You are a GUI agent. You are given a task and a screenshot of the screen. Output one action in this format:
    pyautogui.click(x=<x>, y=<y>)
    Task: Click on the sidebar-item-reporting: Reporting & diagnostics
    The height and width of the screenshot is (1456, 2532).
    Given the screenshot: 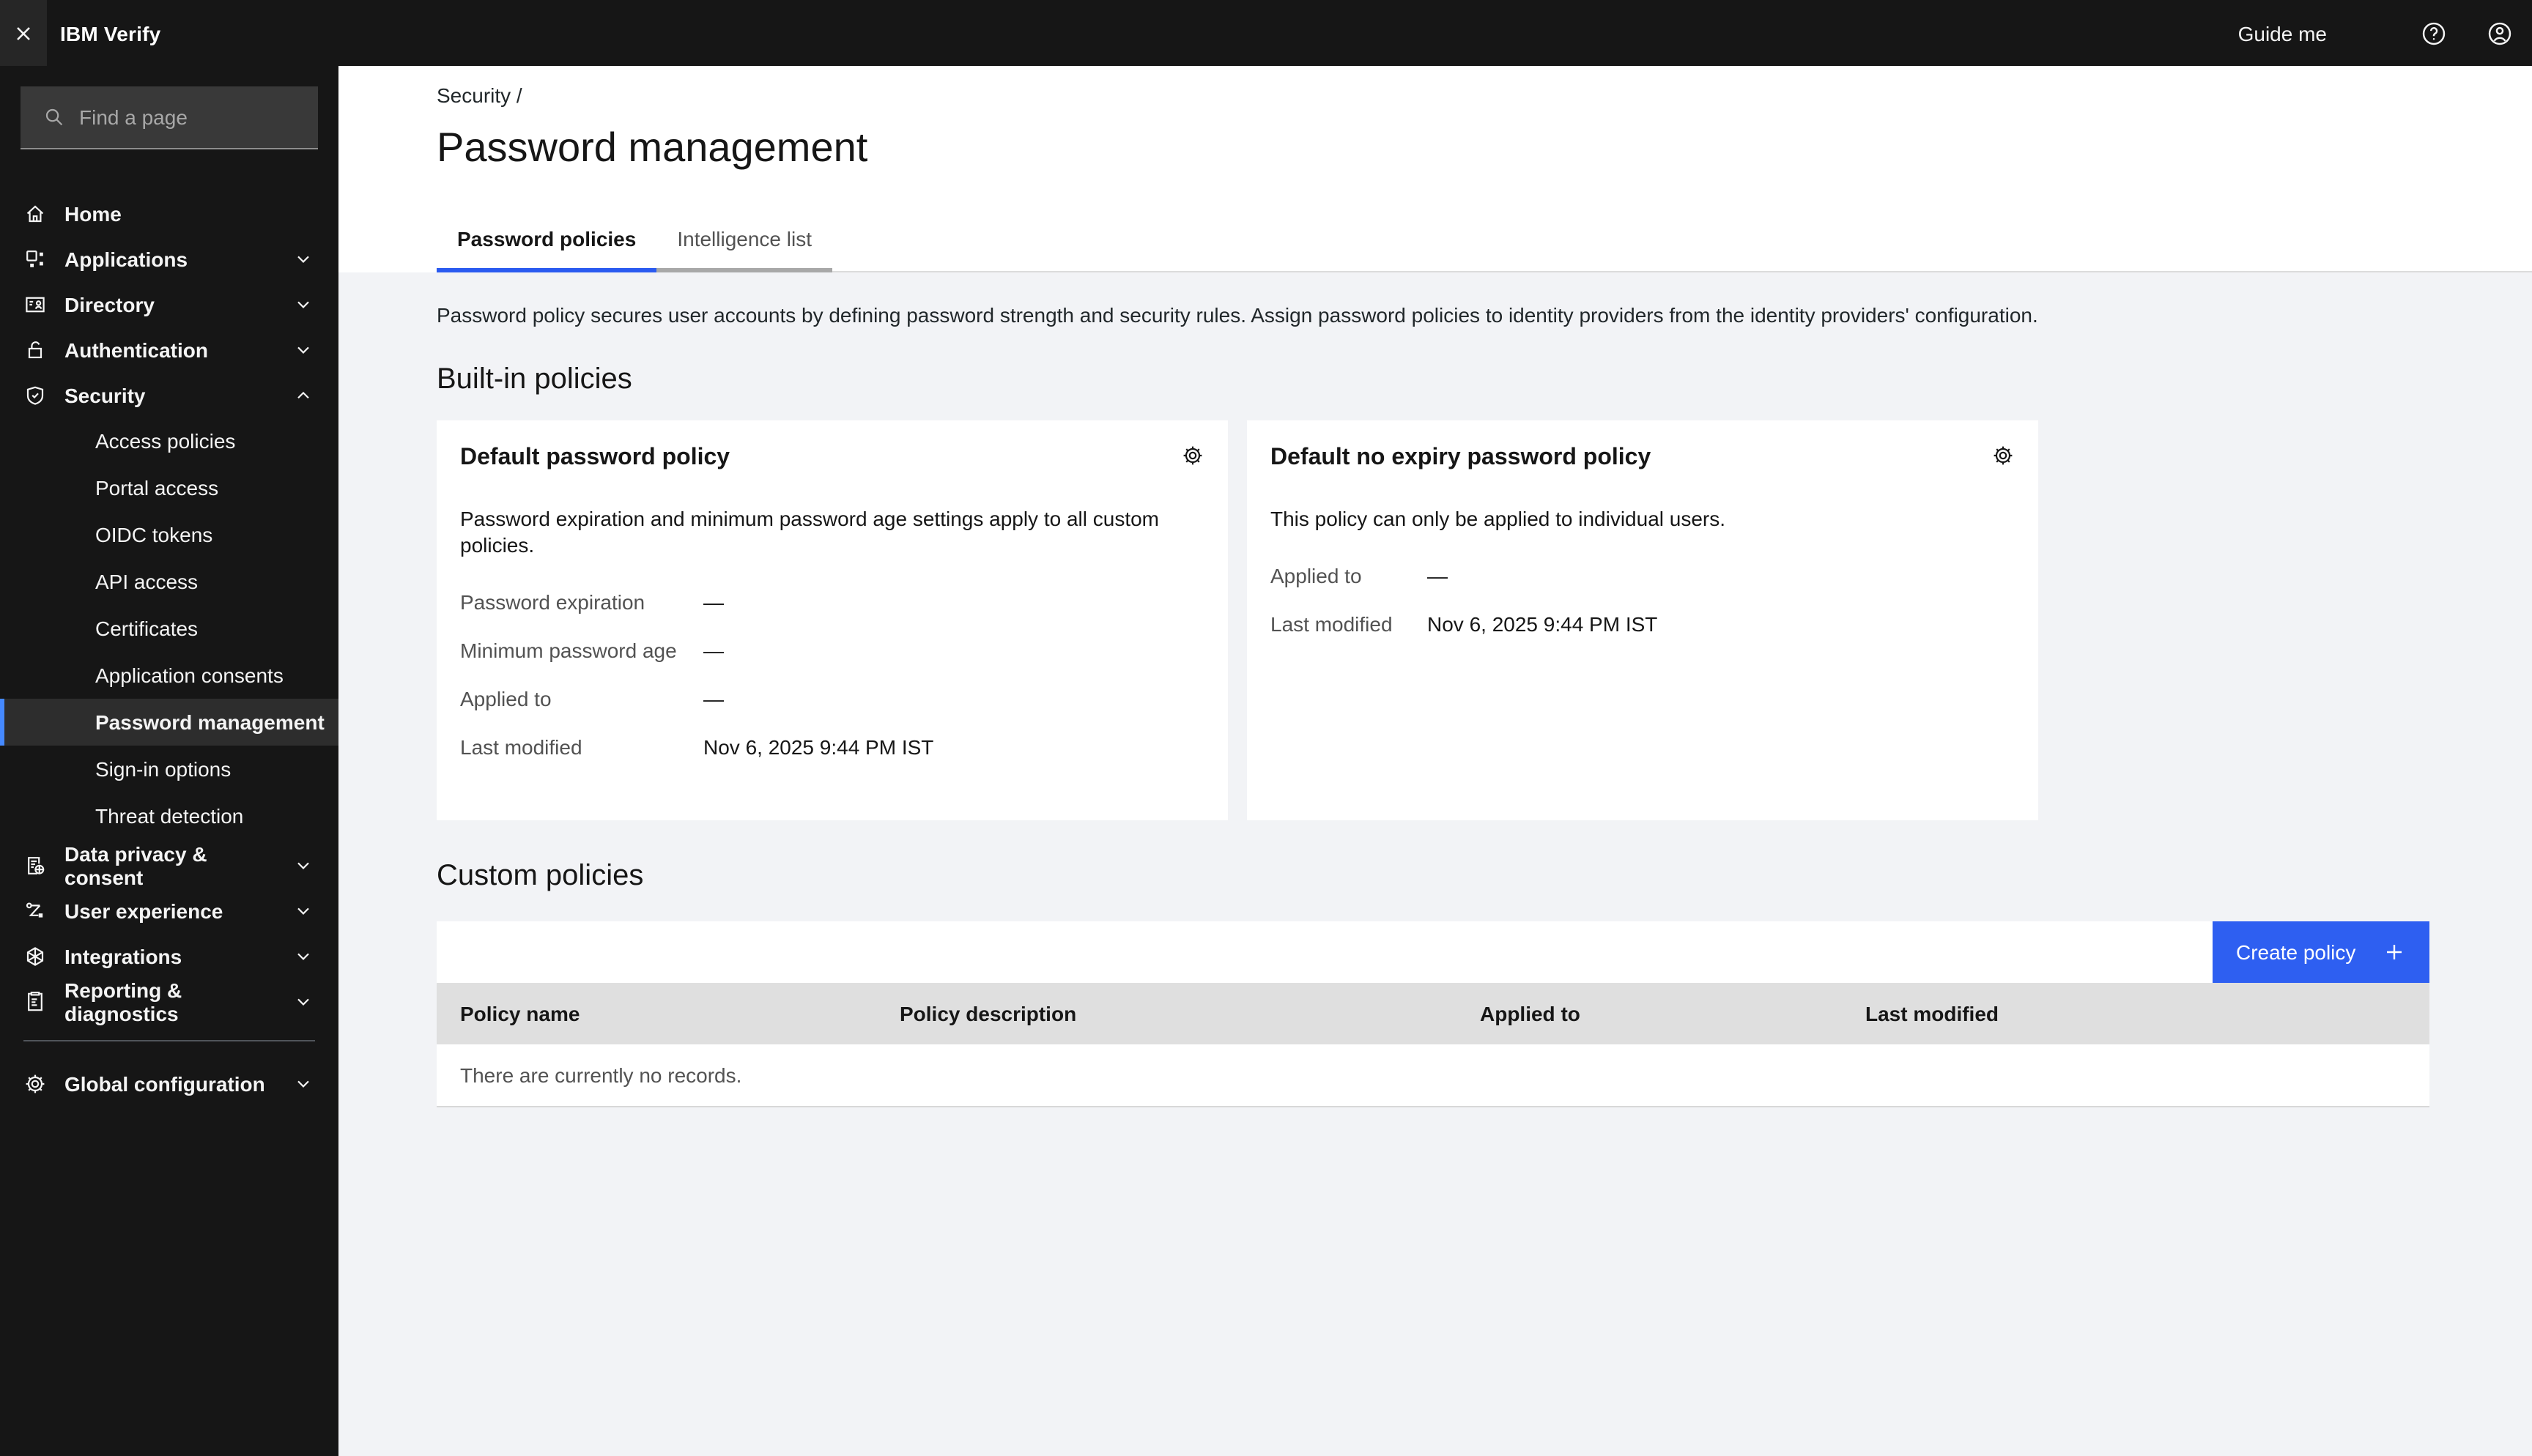 What is the action you would take?
    pyautogui.click(x=169, y=1002)
    